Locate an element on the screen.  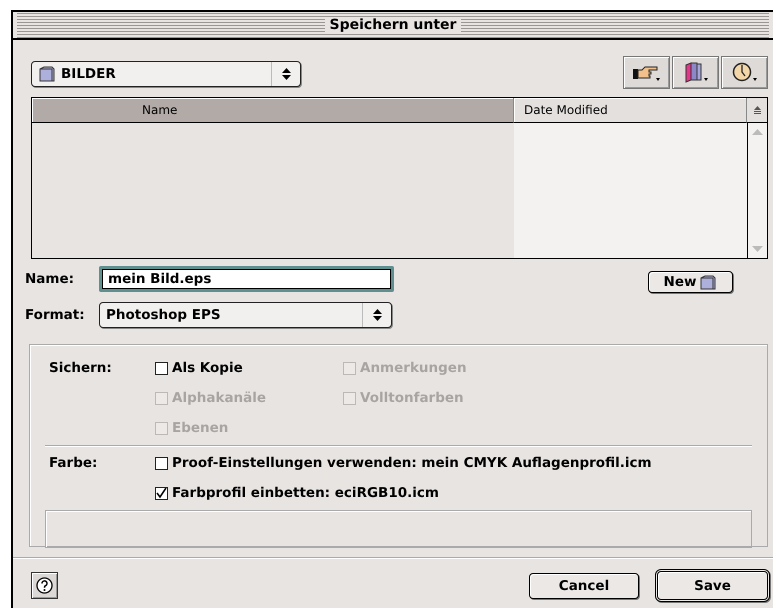
column-header: Date Modified is located at coordinates (630, 110).